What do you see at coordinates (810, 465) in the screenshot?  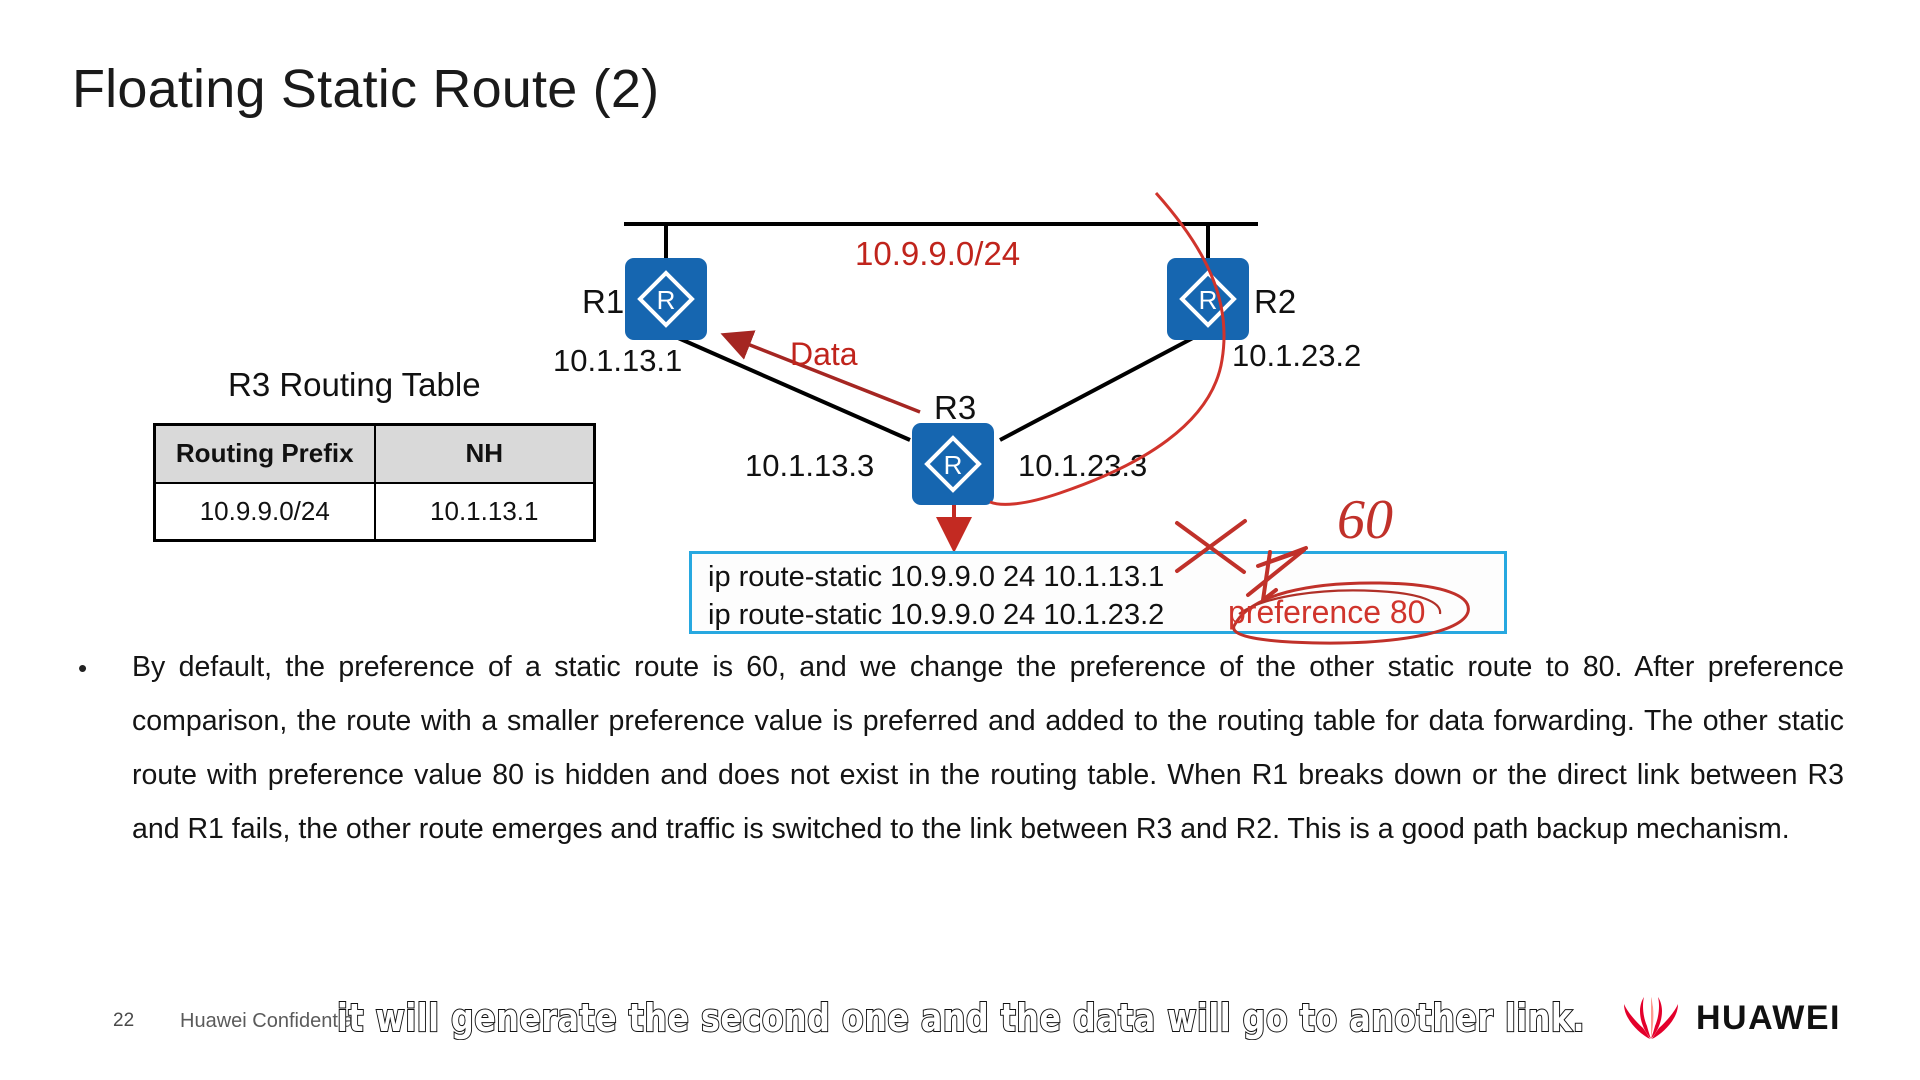 I see `interface-ip-r3-left: 10.1.13.3` at bounding box center [810, 465].